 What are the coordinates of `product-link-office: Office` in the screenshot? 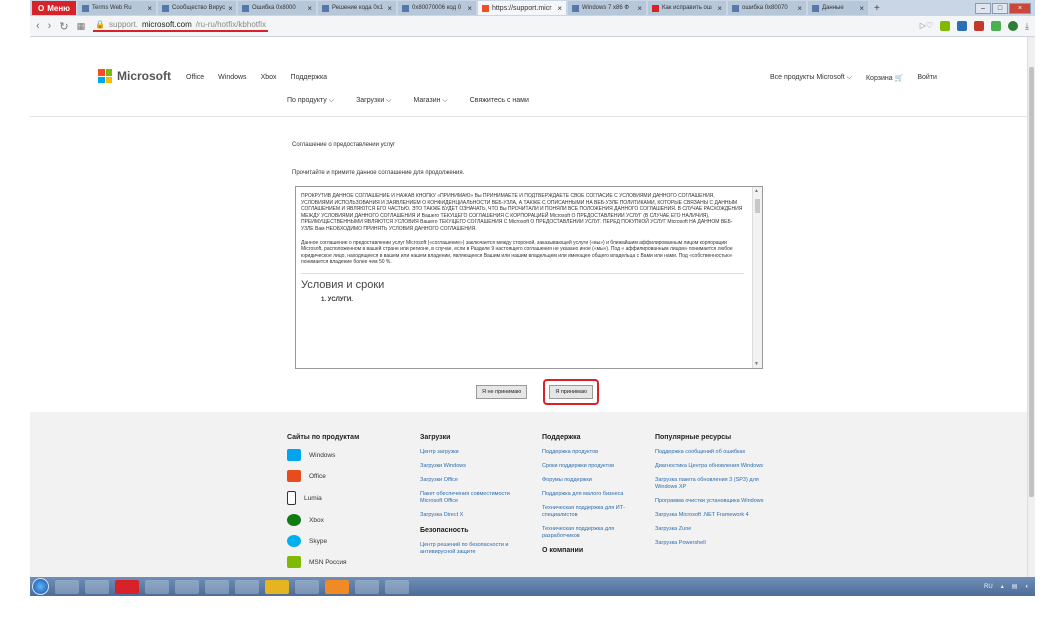 It's located at (323, 476).